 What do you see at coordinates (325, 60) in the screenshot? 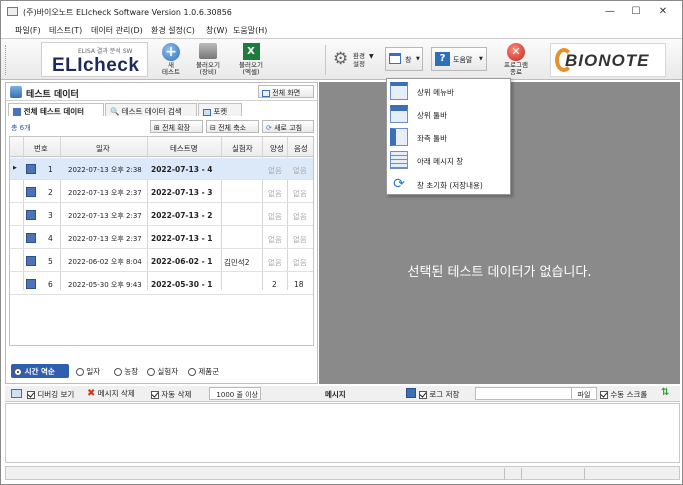
I see `toolbar-separator` at bounding box center [325, 60].